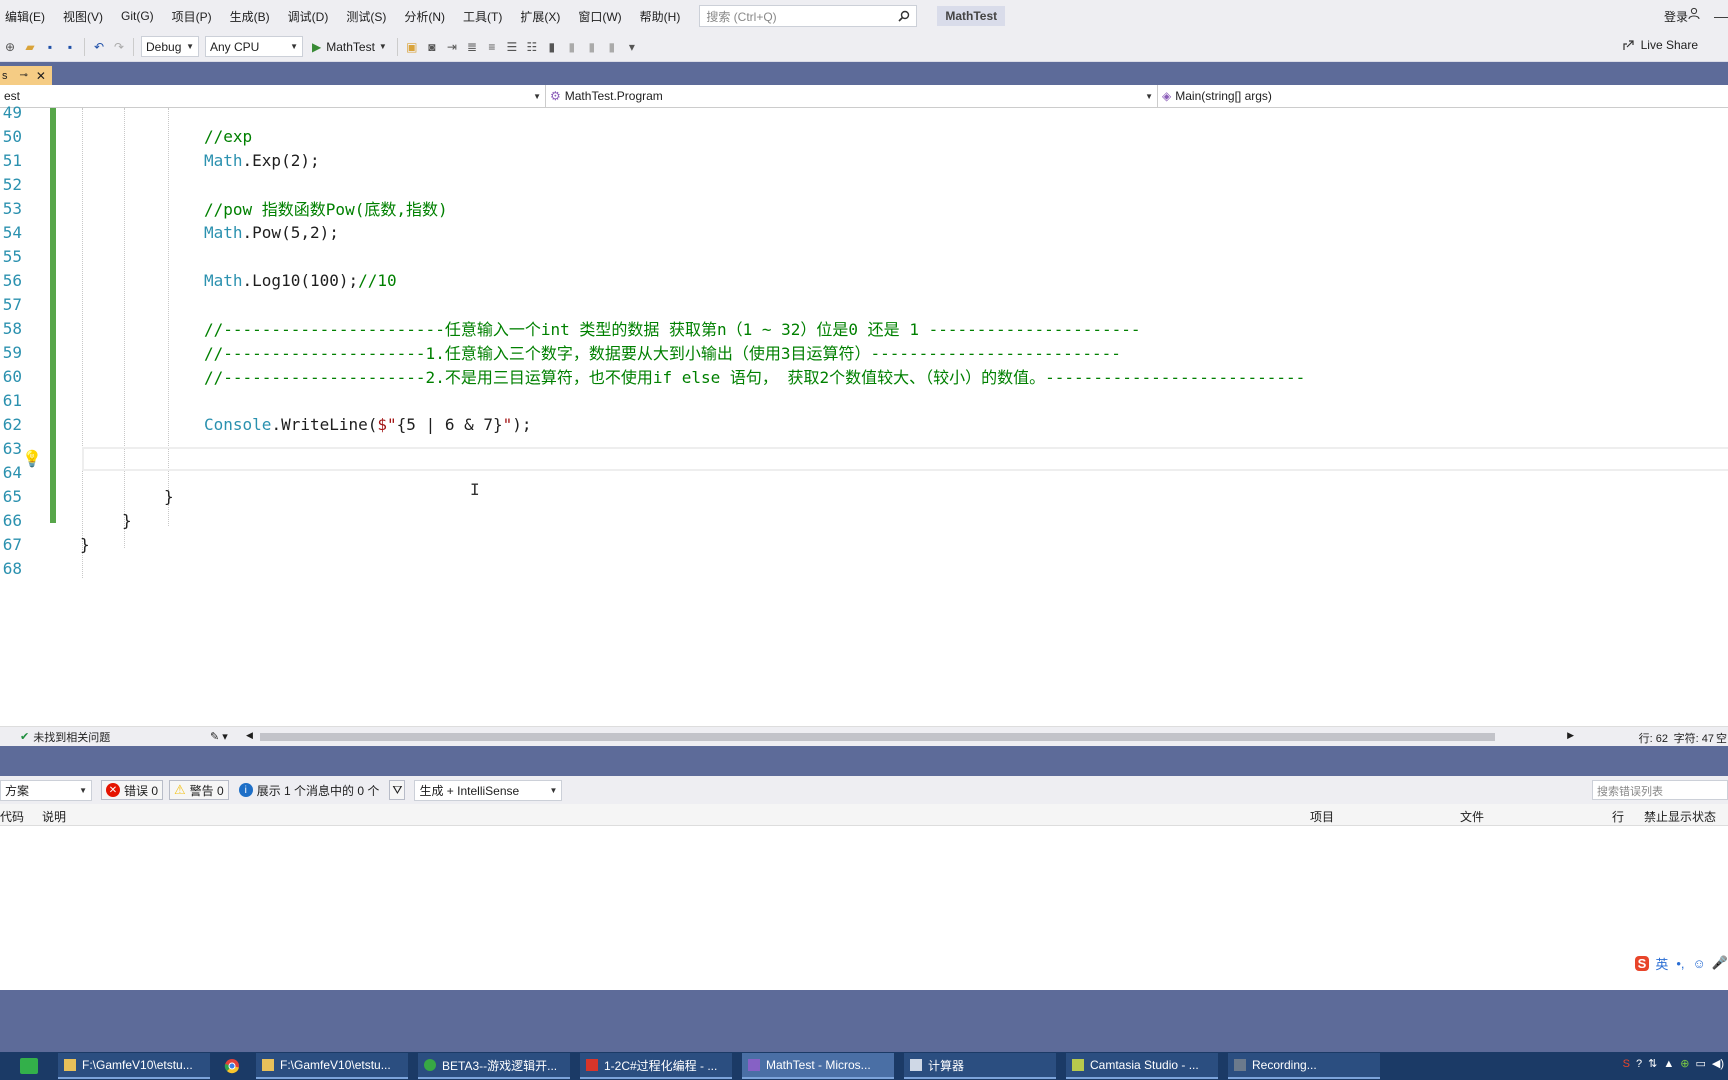 The width and height of the screenshot is (1728, 1080). Describe the element at coordinates (180, 789) in the screenshot. I see `warning-icon: ⚠` at that location.